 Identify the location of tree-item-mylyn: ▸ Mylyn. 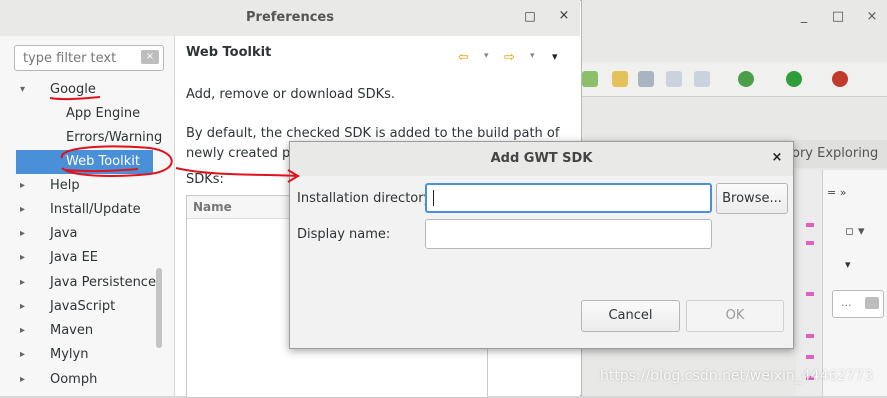
(77, 355).